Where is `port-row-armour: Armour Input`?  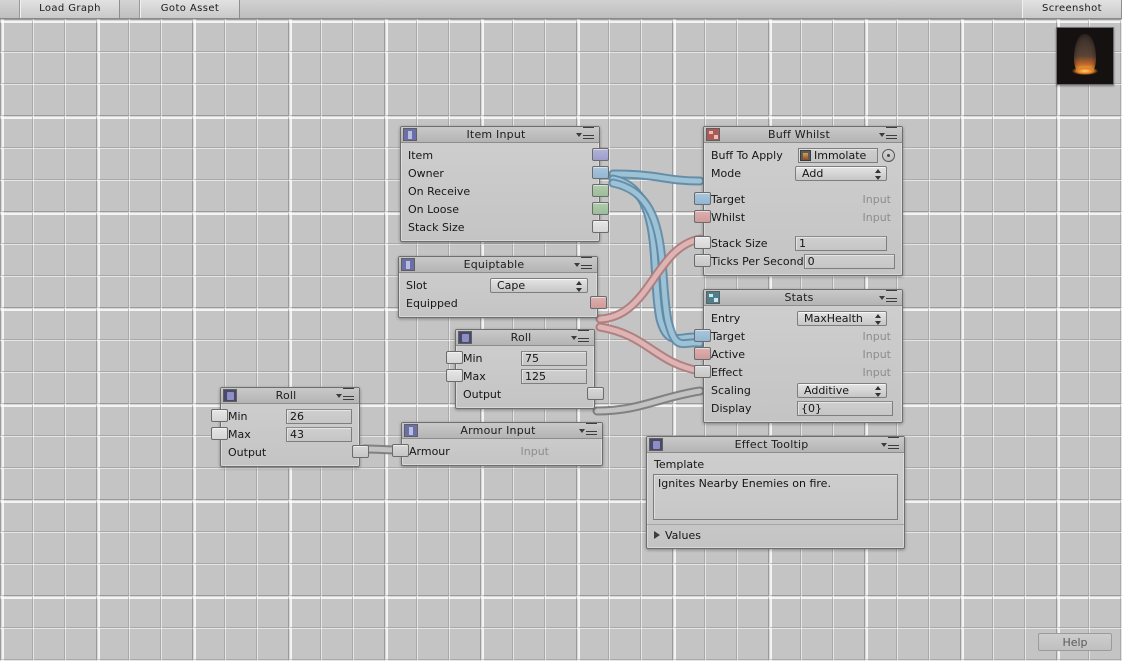 port-row-armour: Armour Input is located at coordinates (497, 451).